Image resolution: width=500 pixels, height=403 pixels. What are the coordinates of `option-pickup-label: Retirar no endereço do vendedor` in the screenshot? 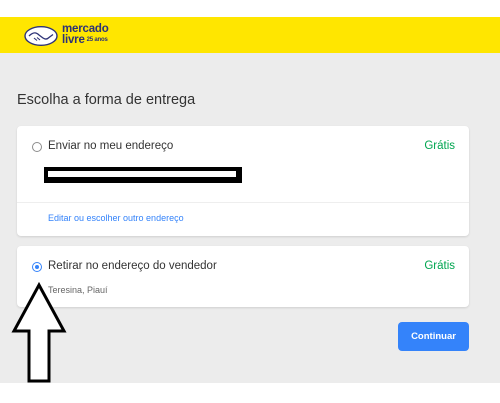 It's located at (132, 266).